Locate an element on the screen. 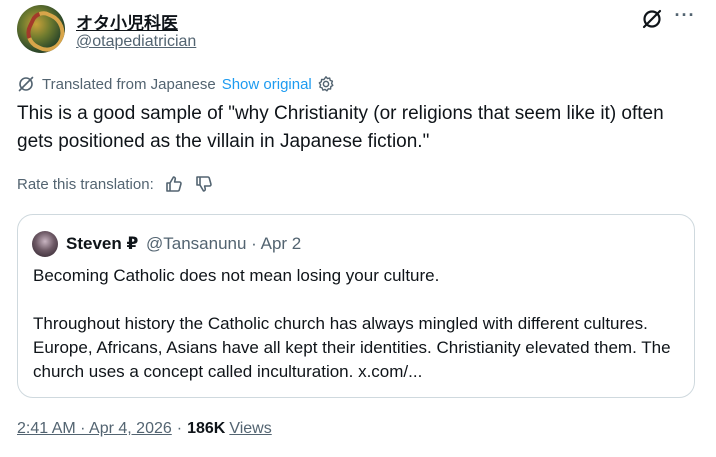 This screenshot has height=457, width=716. more-icon: ··· is located at coordinates (685, 17).